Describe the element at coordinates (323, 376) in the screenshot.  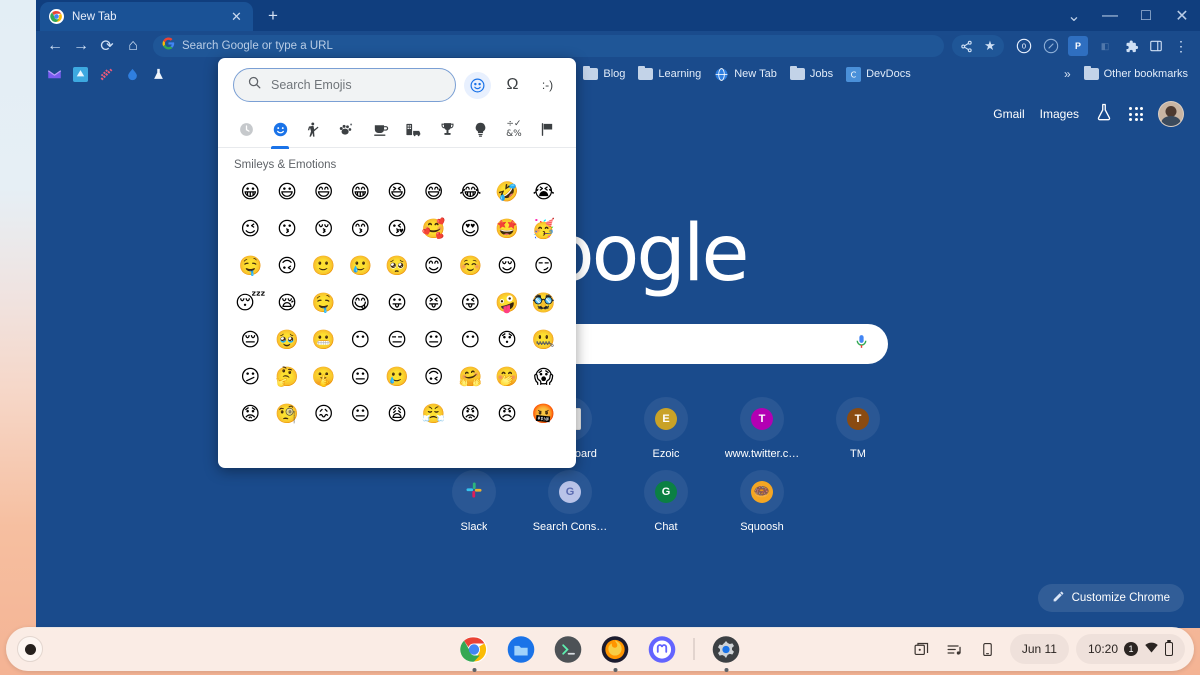
I see `emoji-cell: 🤫` at that location.